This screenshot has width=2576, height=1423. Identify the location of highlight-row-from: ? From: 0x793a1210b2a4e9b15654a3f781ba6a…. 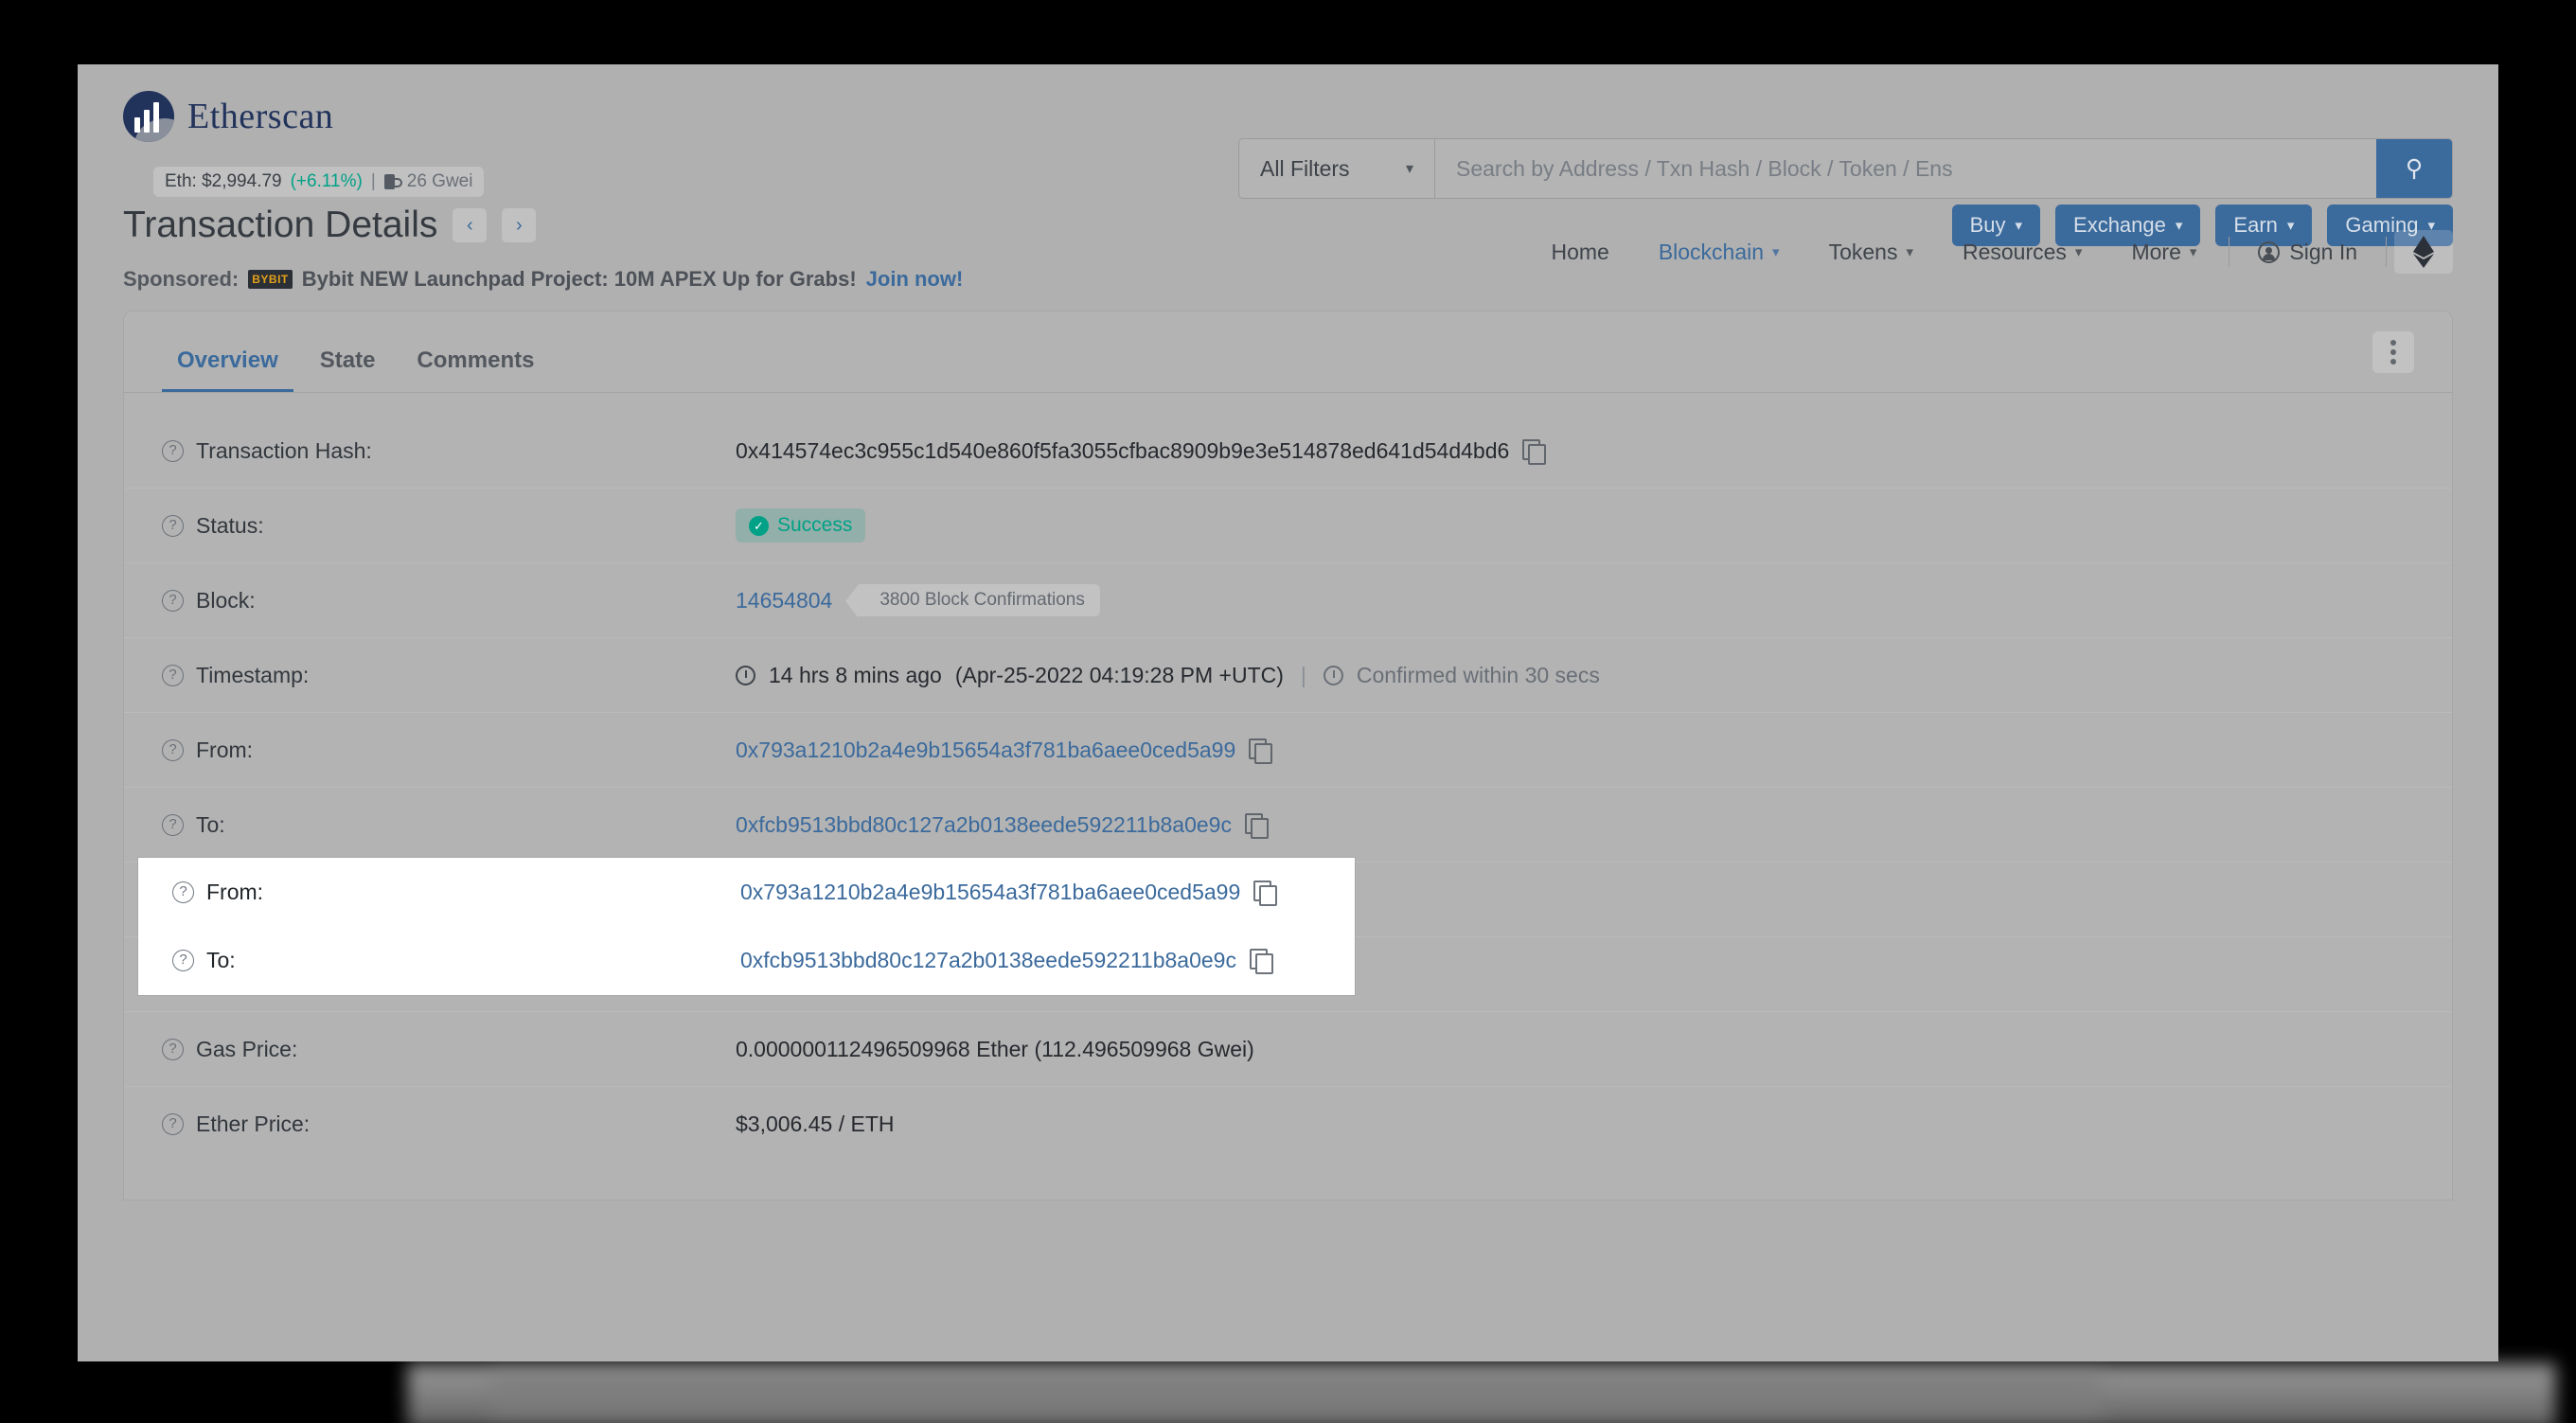
(747, 892).